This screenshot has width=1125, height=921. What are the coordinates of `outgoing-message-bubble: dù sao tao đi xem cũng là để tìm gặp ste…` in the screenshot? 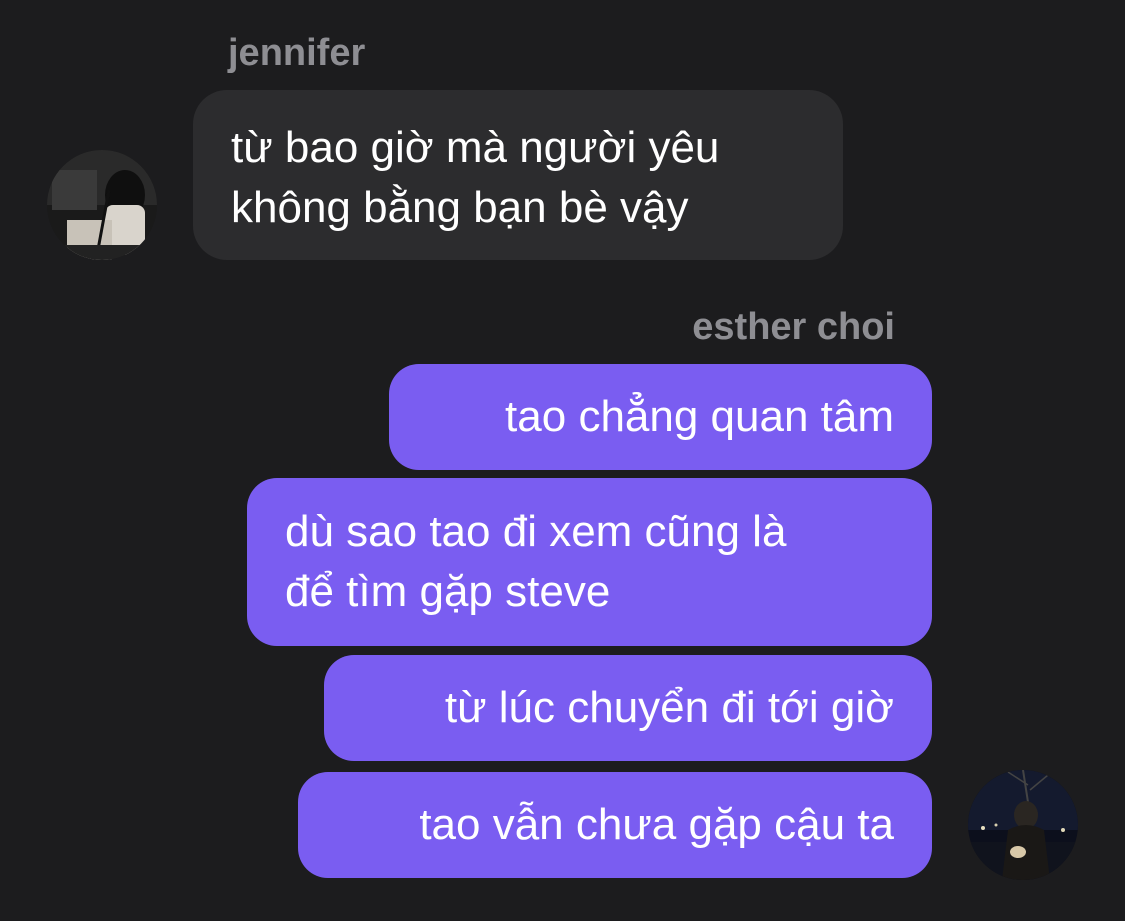 It's located at (589, 562).